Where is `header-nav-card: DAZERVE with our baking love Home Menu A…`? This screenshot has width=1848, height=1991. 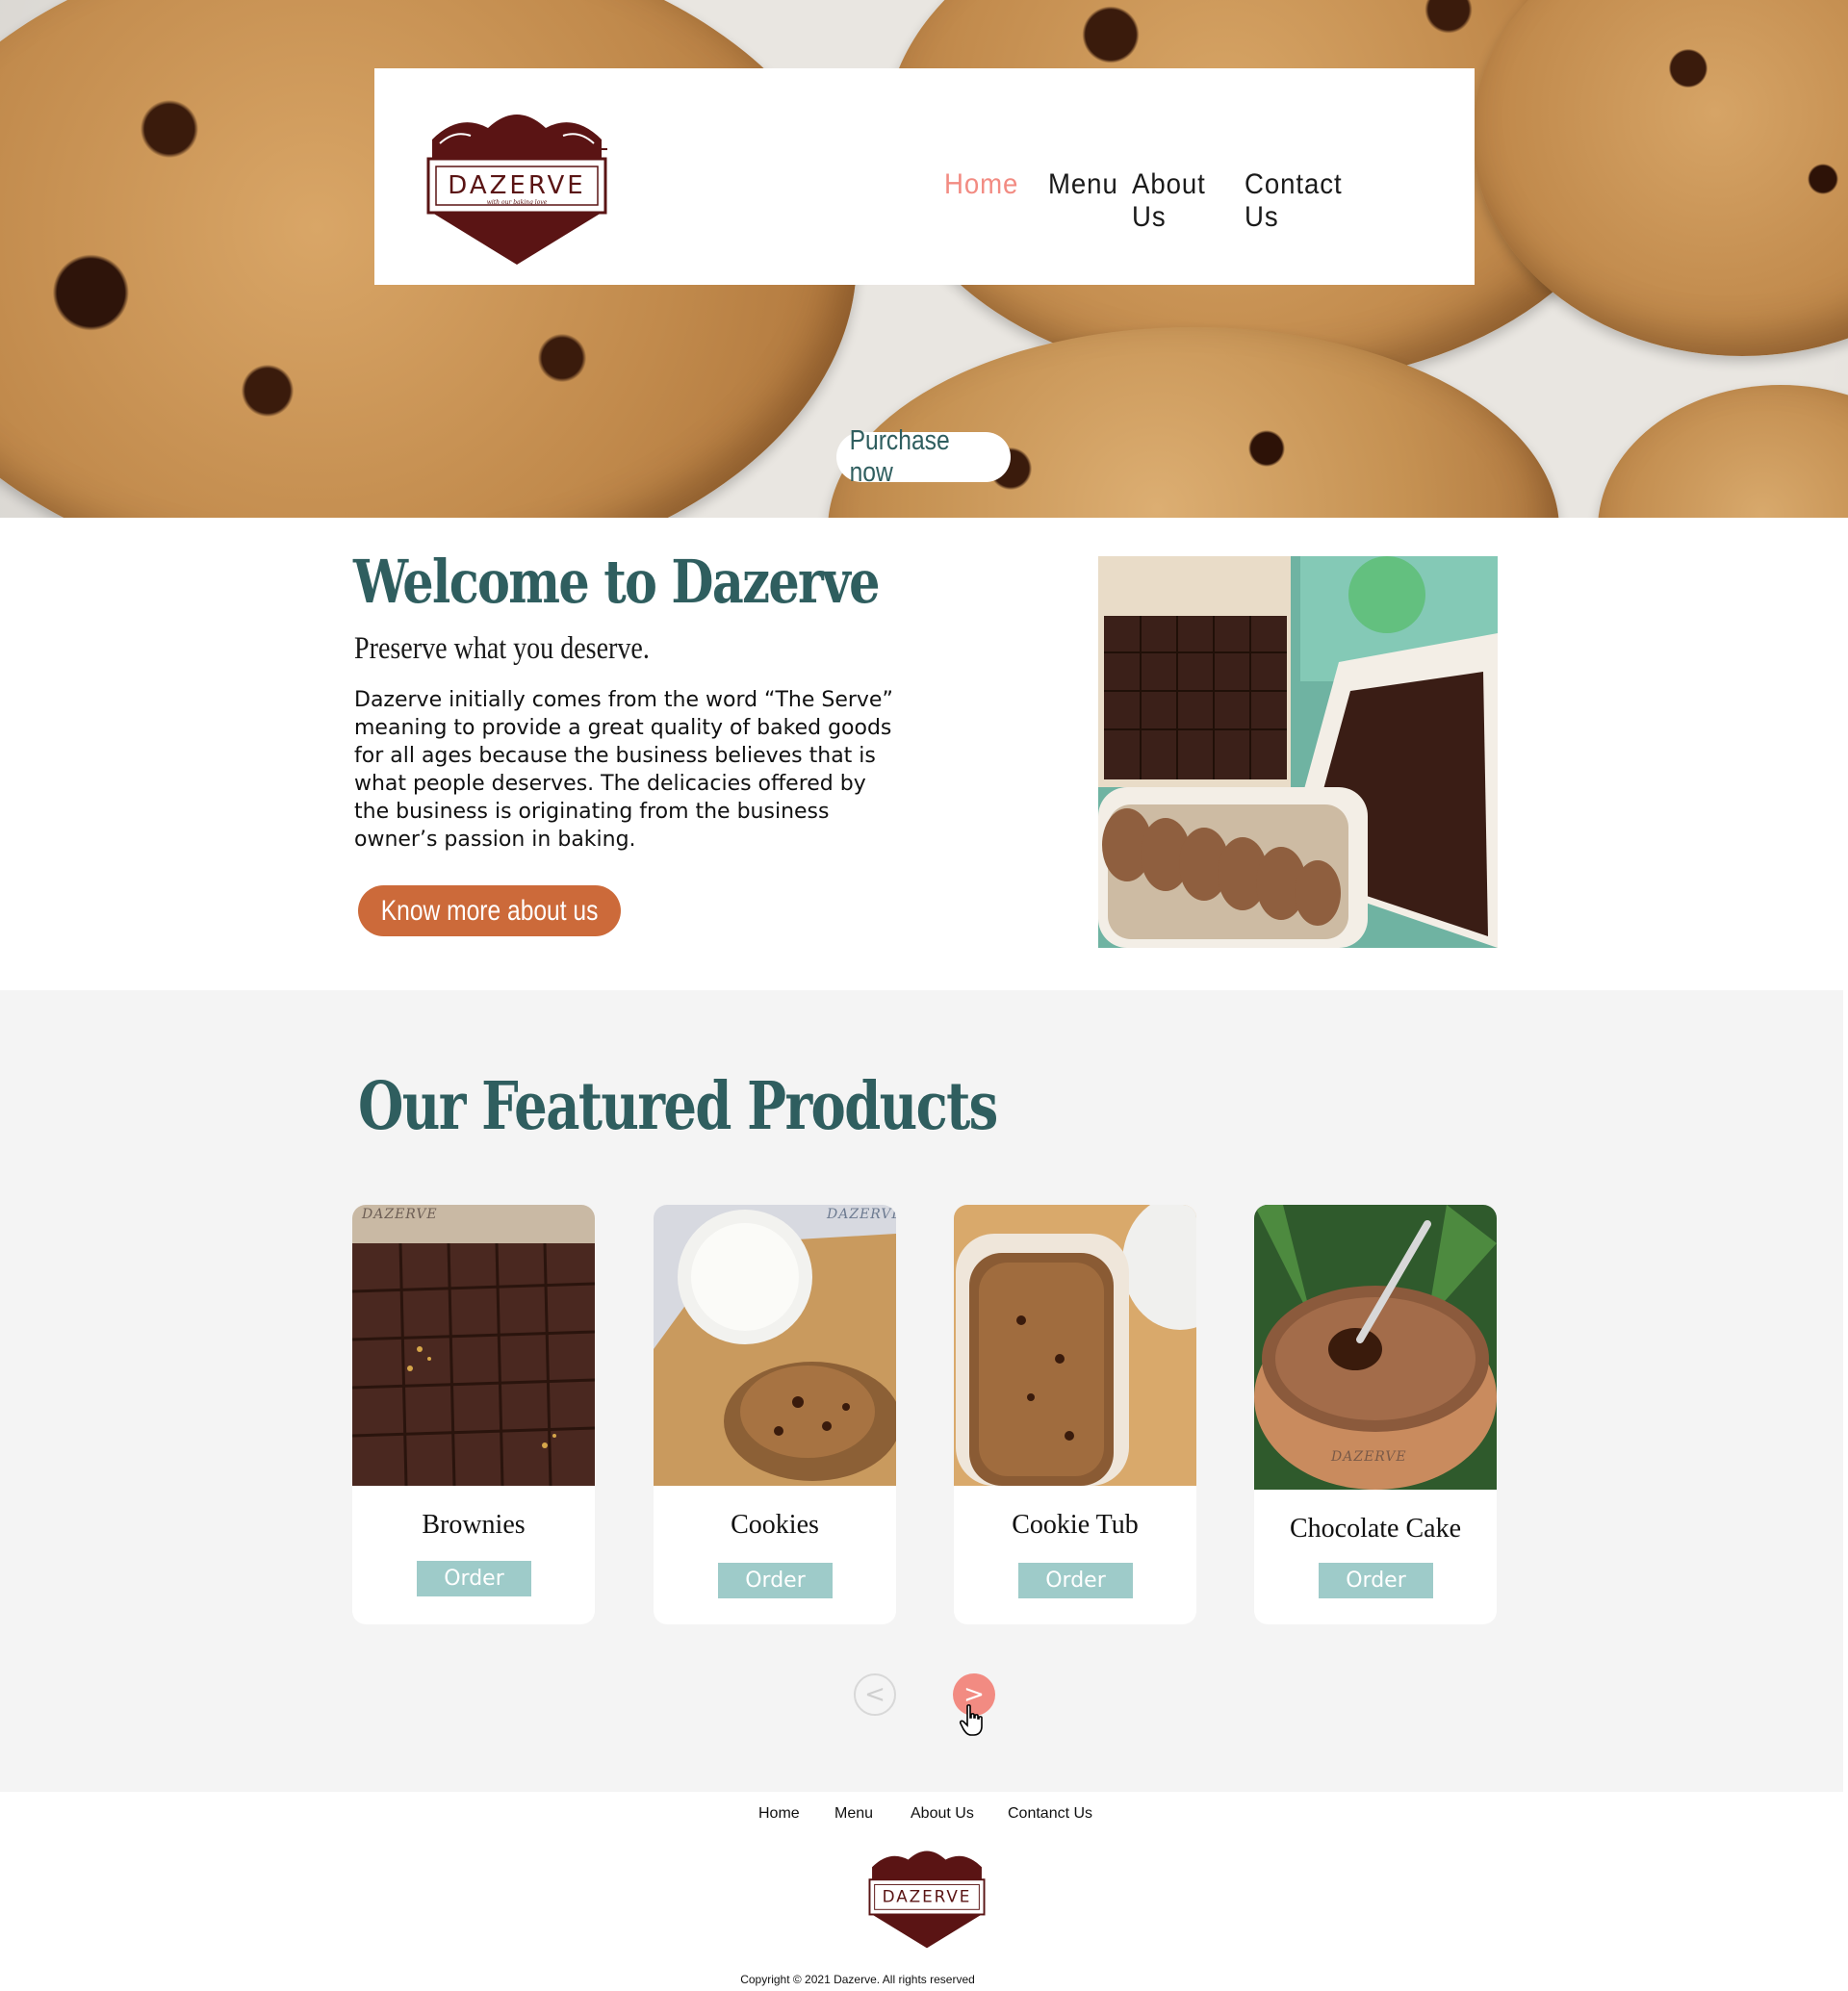 header-nav-card: DAZERVE with our baking love Home Menu A… is located at coordinates (924, 176).